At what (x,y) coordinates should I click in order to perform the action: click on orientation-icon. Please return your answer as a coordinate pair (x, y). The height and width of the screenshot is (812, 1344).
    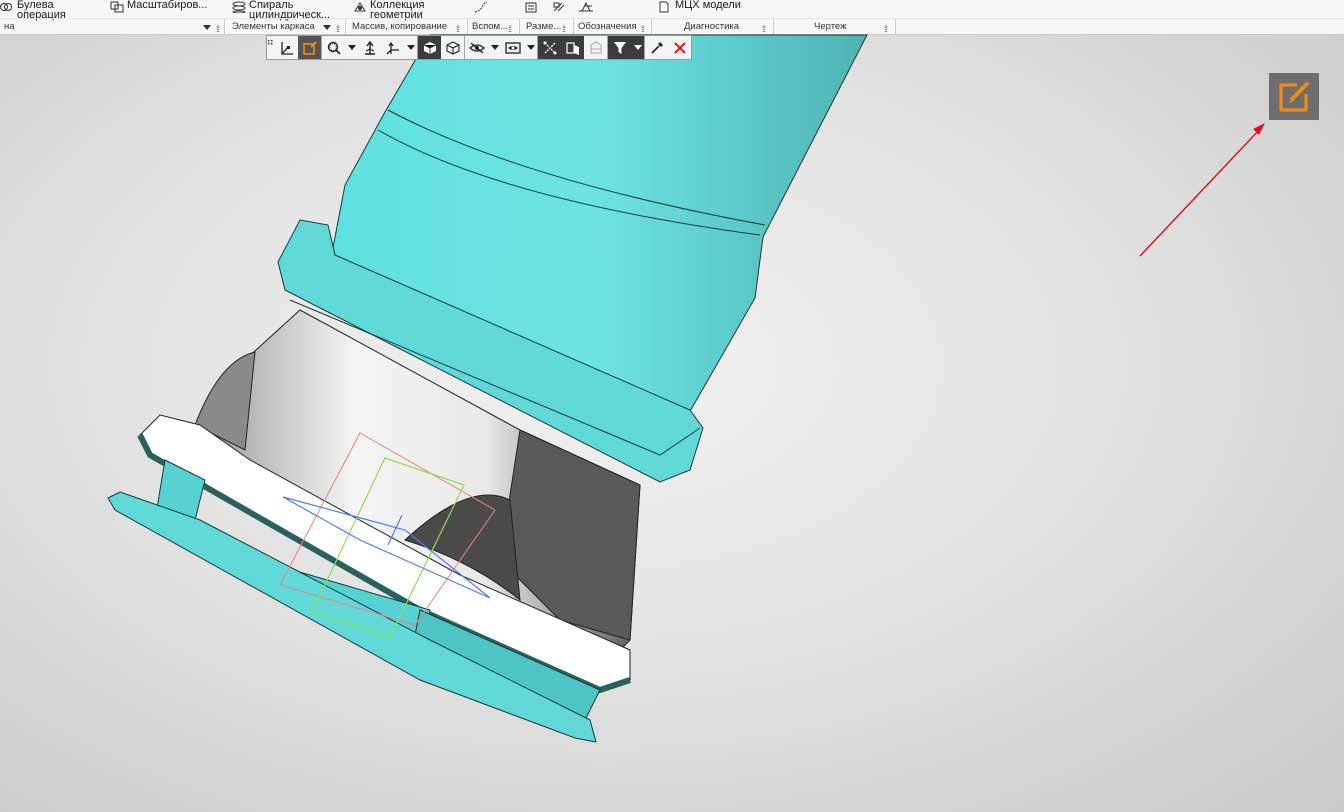
    Looking at the image, I should click on (369, 47).